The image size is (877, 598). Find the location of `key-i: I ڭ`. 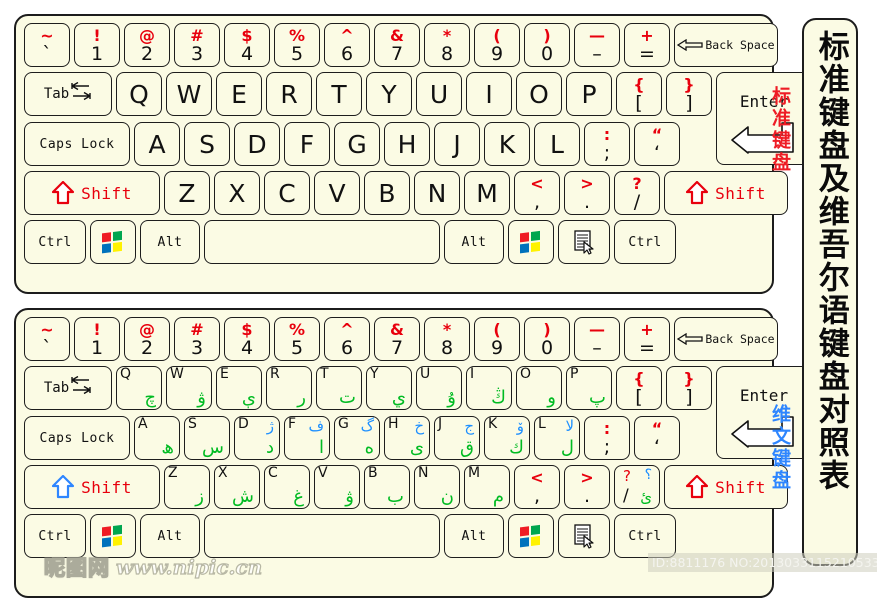

key-i: I ڭ is located at coordinates (489, 388).